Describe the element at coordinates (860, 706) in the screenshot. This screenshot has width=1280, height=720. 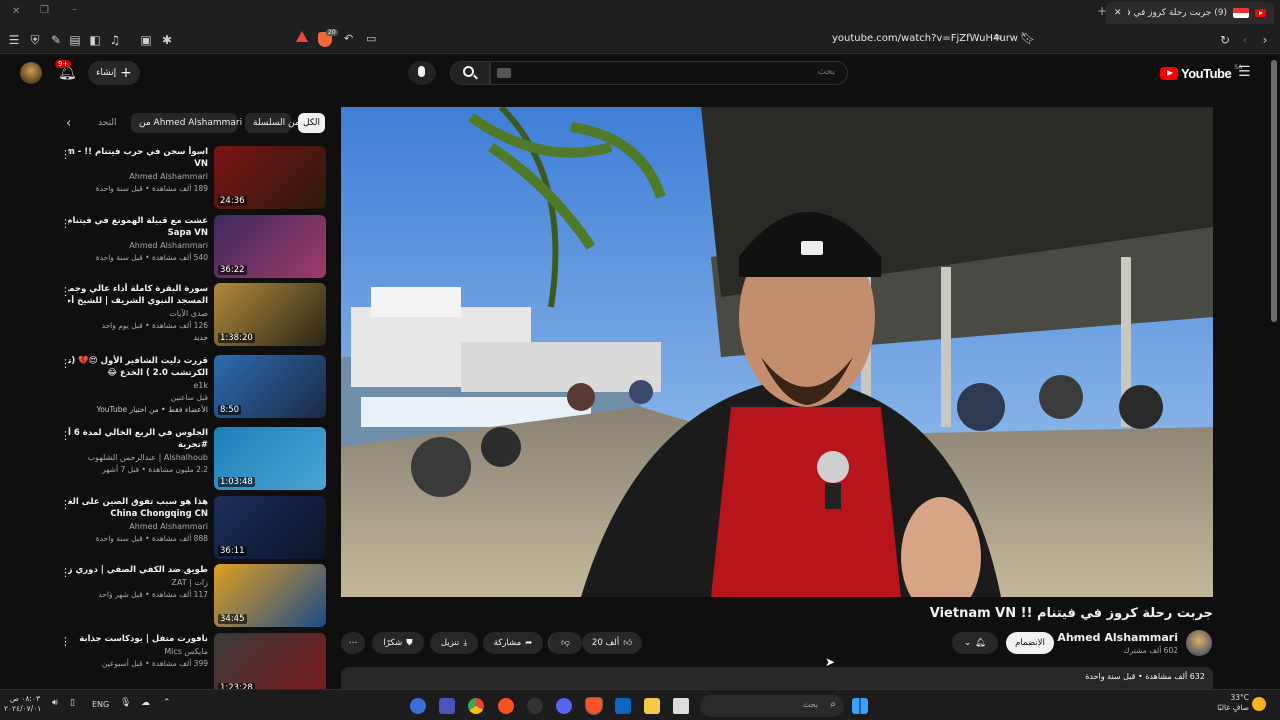
I see `windows-start-icon` at that location.